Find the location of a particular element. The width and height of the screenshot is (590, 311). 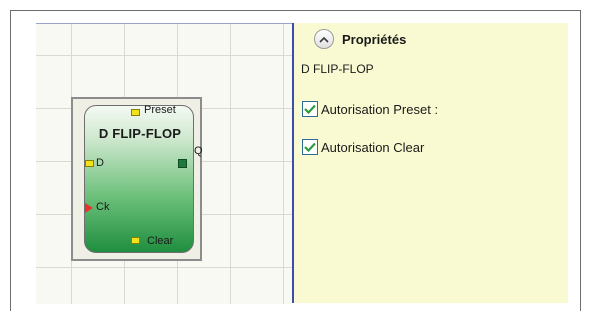

collapse-button is located at coordinates (324, 39).